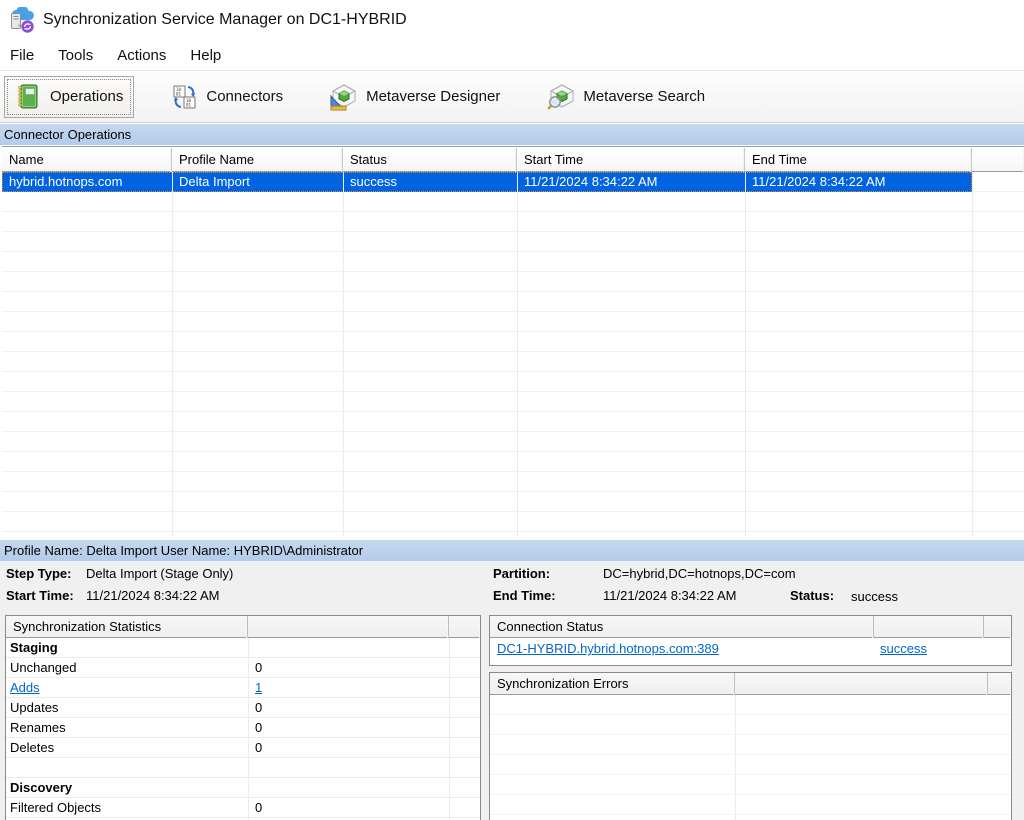  What do you see at coordinates (735, 757) in the screenshot?
I see `errors-column-line` at bounding box center [735, 757].